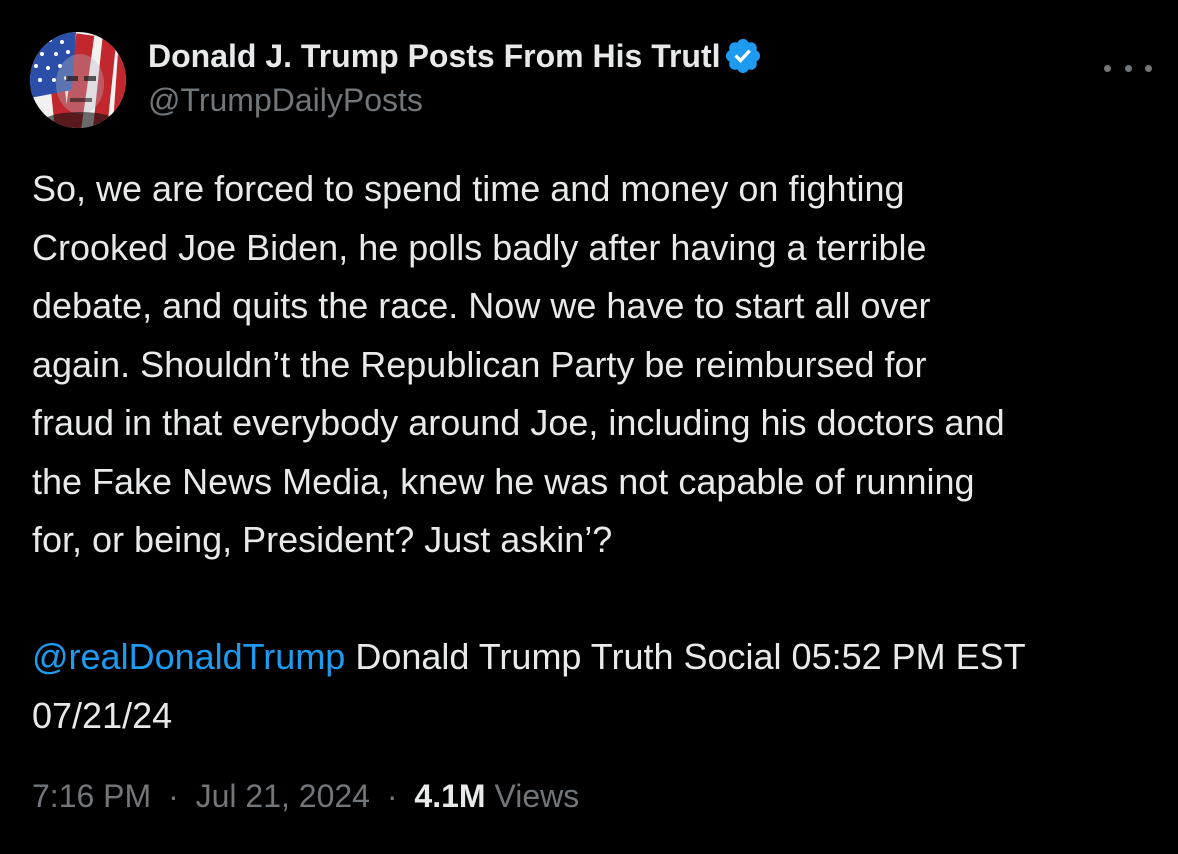 The height and width of the screenshot is (854, 1178). Describe the element at coordinates (188, 656) in the screenshot. I see `mention-link: @realDonaldTrump` at that location.